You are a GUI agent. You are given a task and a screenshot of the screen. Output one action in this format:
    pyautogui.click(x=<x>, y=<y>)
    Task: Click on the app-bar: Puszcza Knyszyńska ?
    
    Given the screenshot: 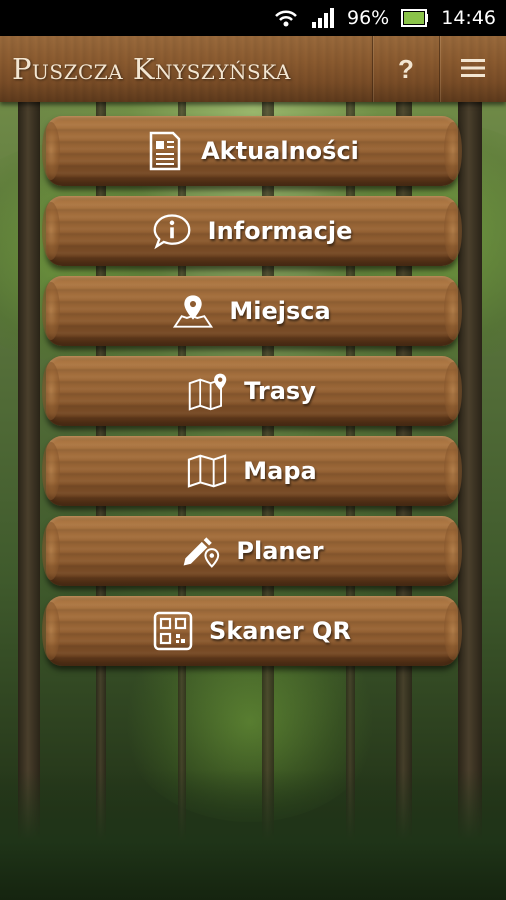 What is the action you would take?
    pyautogui.click(x=253, y=69)
    